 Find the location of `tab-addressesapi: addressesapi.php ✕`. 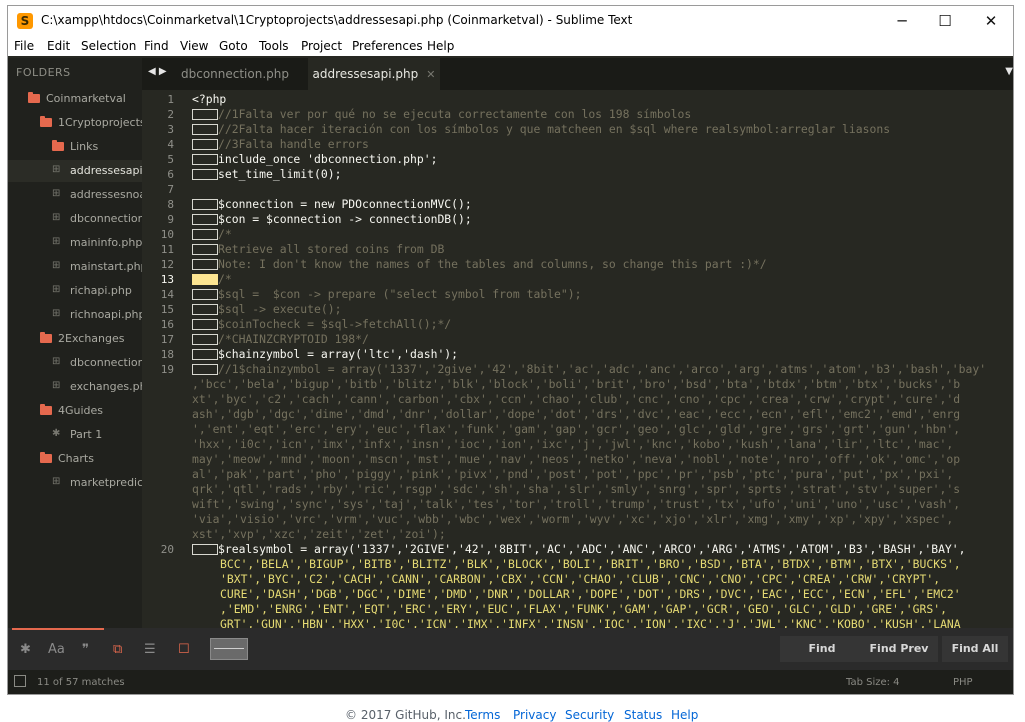

tab-addressesapi: addressesapi.php ✕ is located at coordinates (374, 74).